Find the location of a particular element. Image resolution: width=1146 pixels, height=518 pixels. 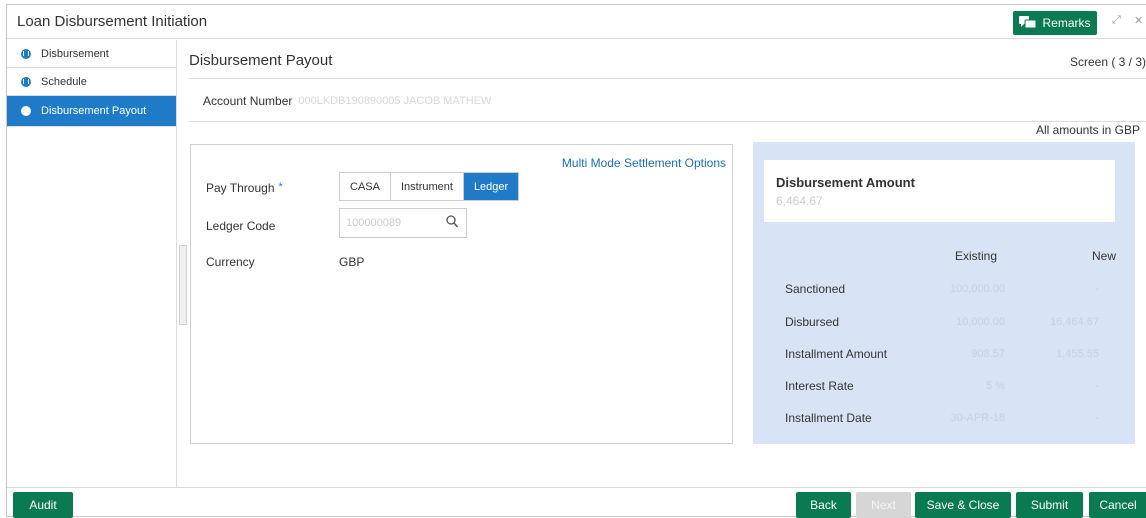

interest-rate-existing: 5 % is located at coordinates (995, 386).